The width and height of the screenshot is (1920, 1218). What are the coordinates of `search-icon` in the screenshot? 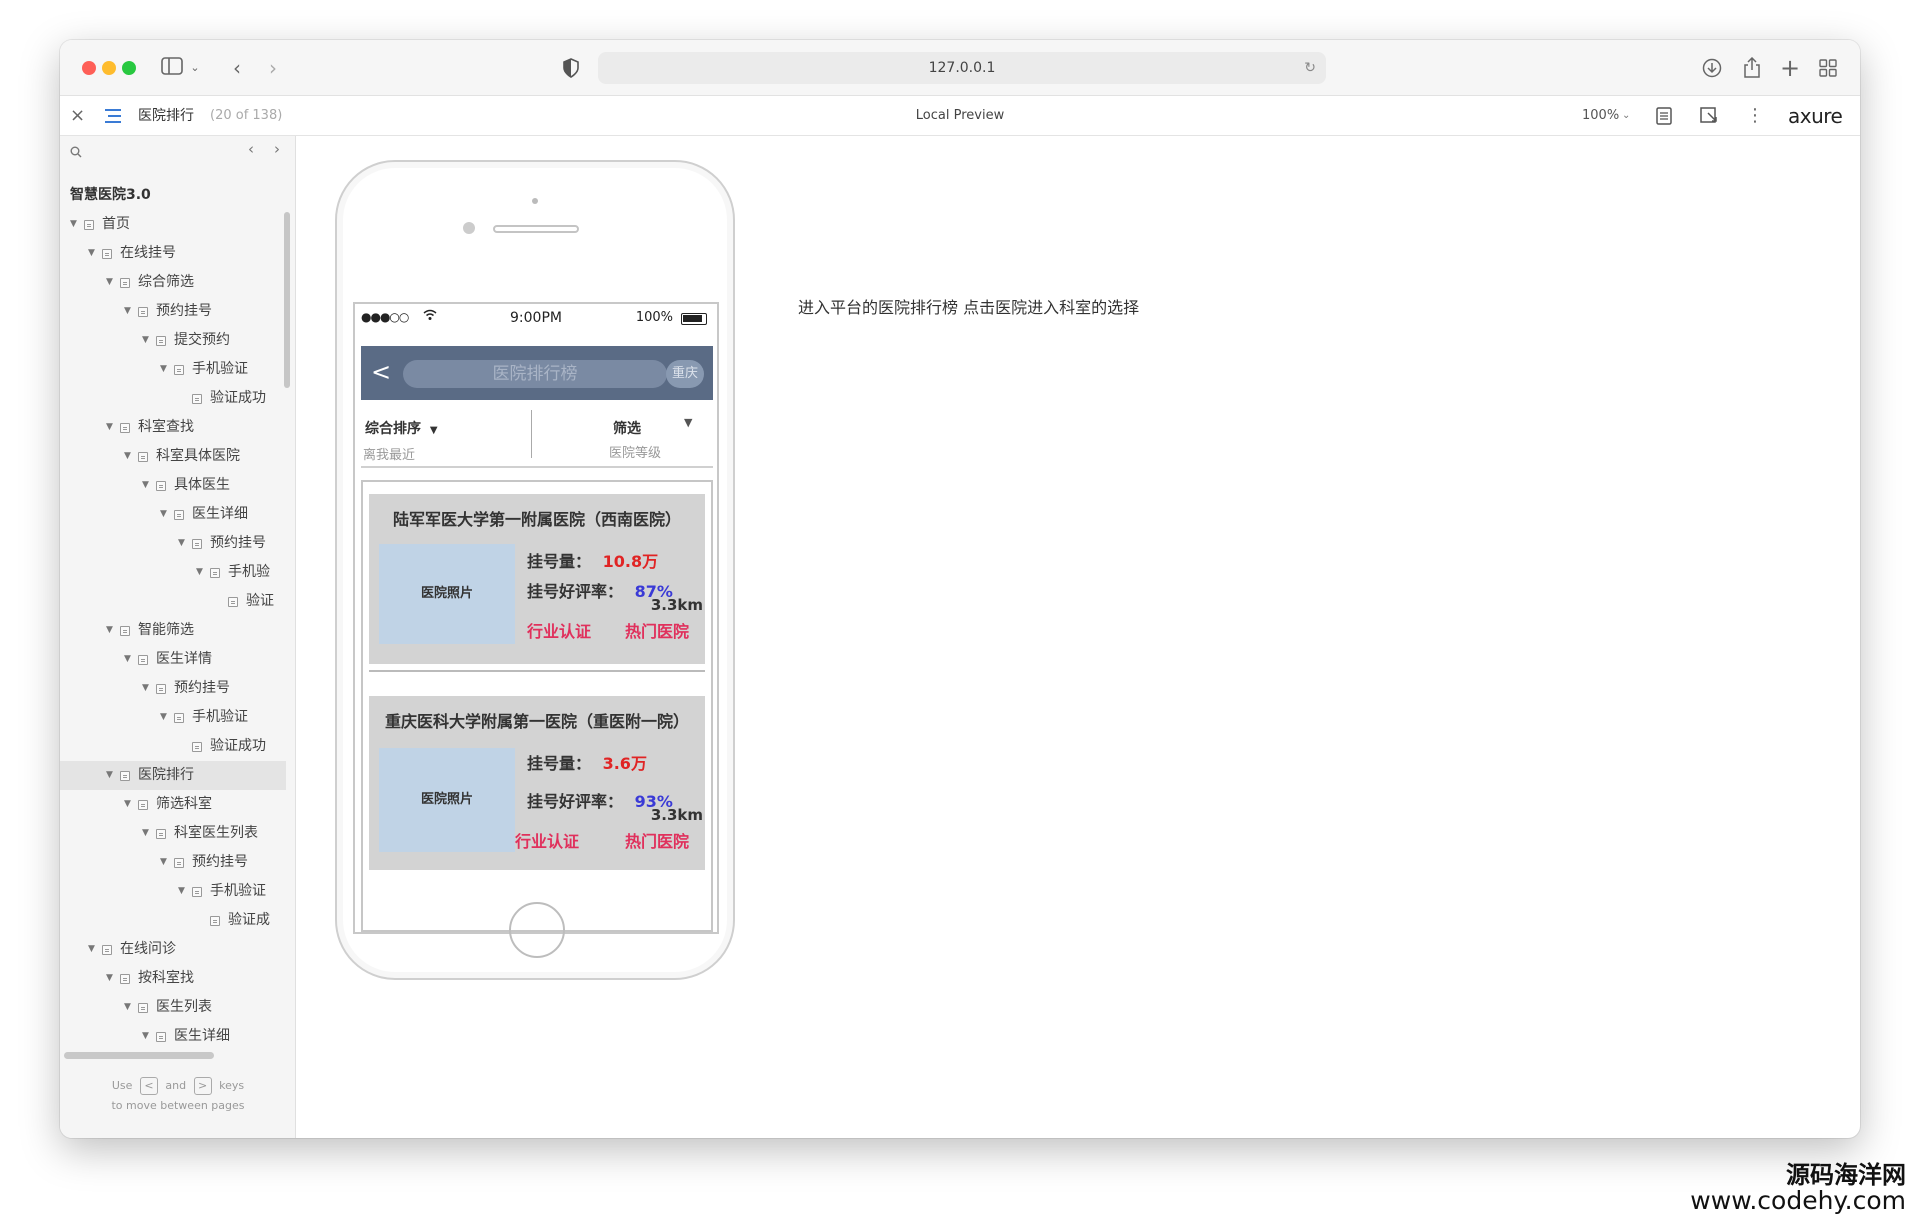 It's located at (76, 153).